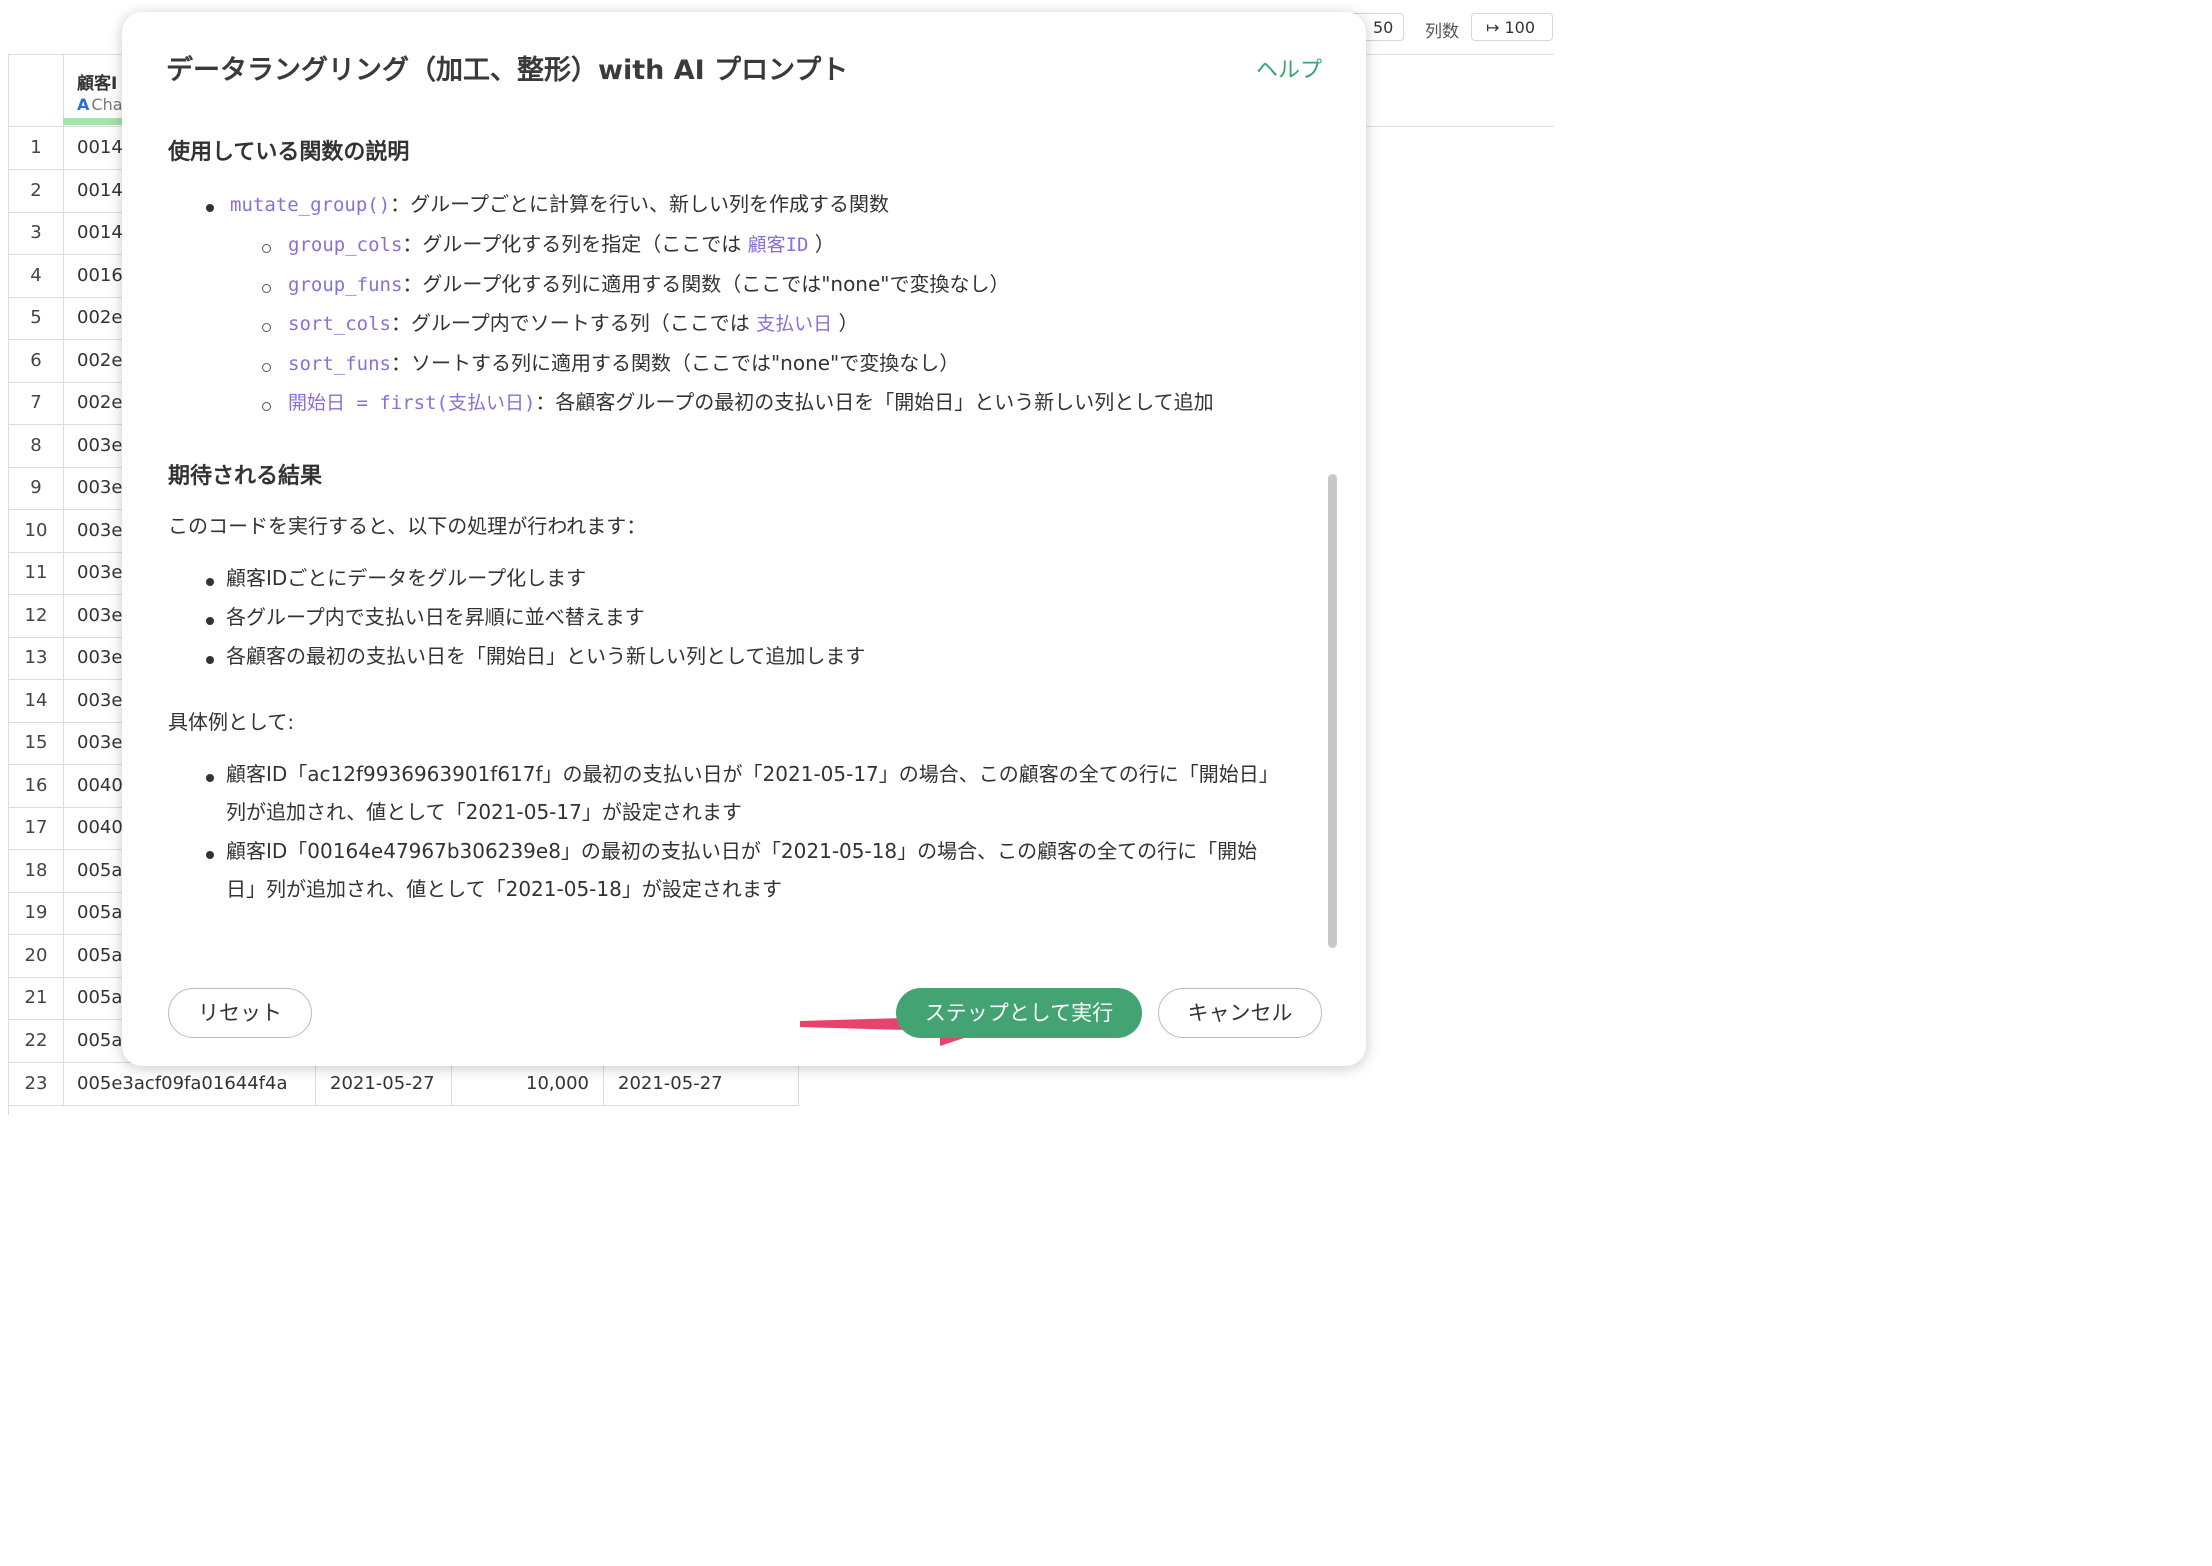 Image resolution: width=2212 pixels, height=1566 pixels. What do you see at coordinates (231, 722) in the screenshot?
I see `example-label: 具体例として:` at bounding box center [231, 722].